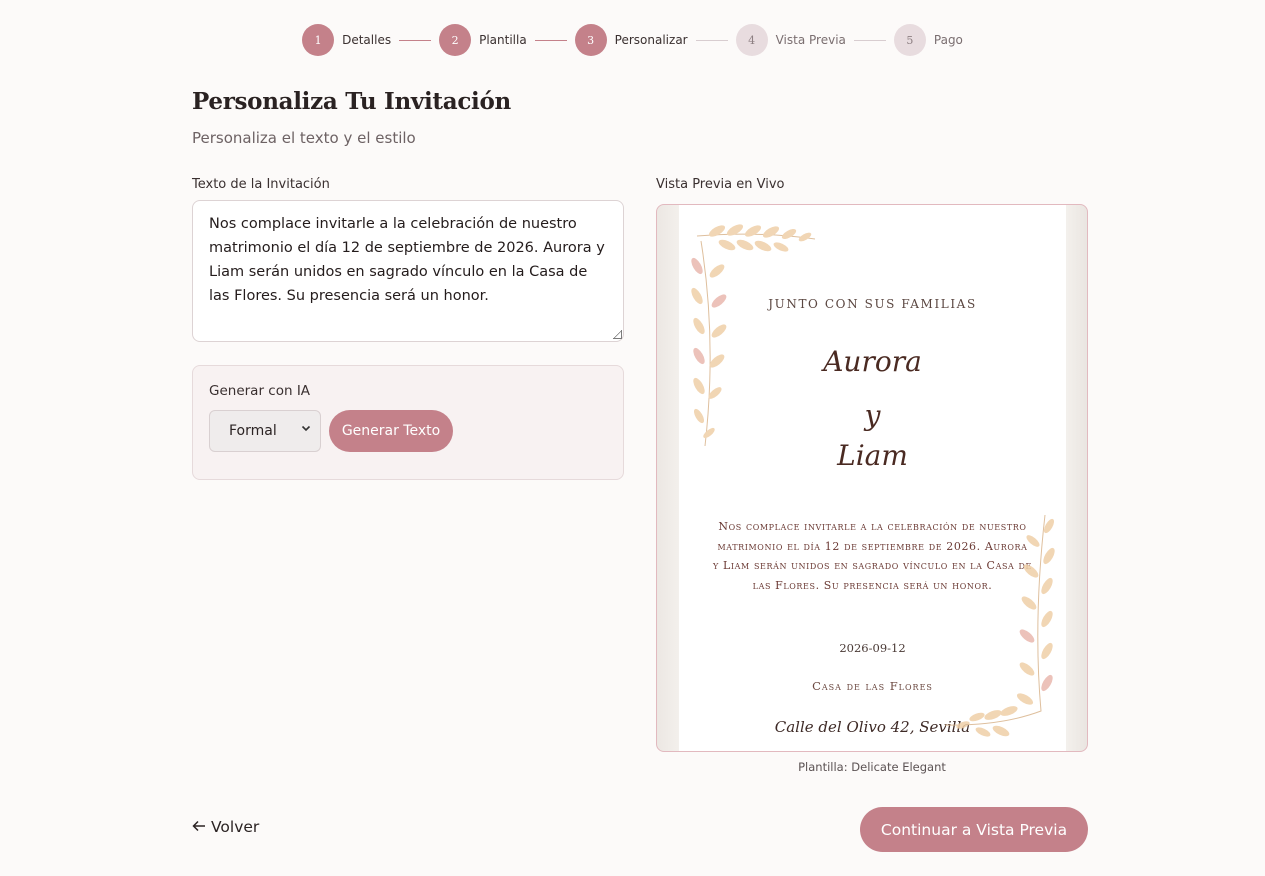 The width and height of the screenshot is (1265, 876). Describe the element at coordinates (260, 391) in the screenshot. I see `ai-panel-title: Generar con IA` at that location.